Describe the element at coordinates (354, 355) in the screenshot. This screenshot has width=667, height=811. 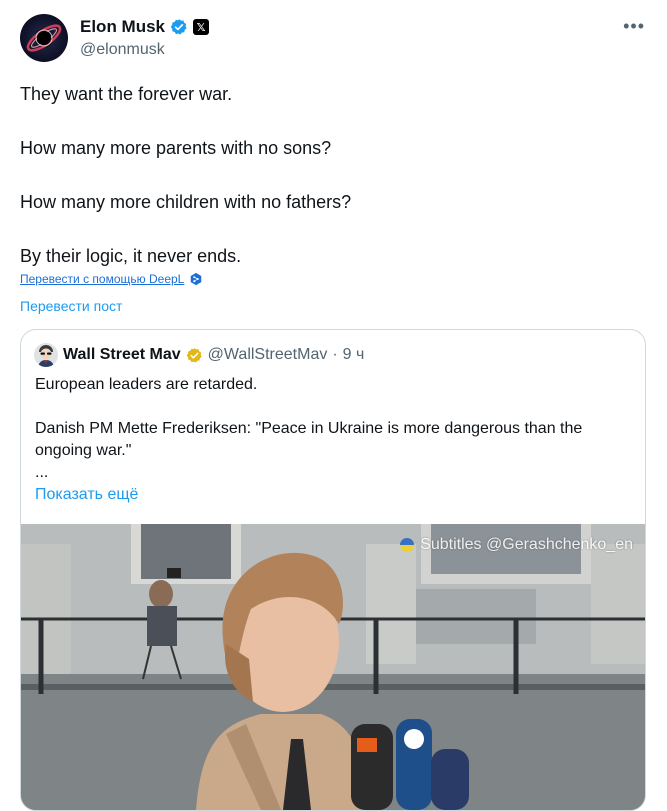
I see `quoted-timestamp: 9 ч` at that location.